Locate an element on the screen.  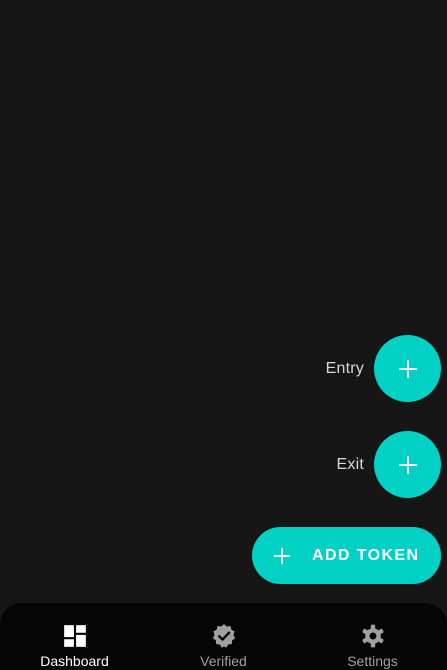
gear-icon is located at coordinates (372, 636).